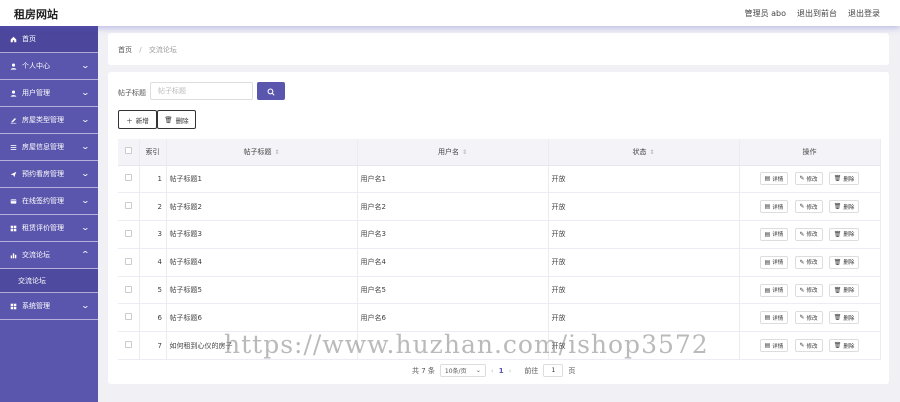 This screenshot has width=900, height=402. I want to click on pagination: 共 7 条 10条/页⌄ ‹ 1 › 前往 页, so click(493, 370).